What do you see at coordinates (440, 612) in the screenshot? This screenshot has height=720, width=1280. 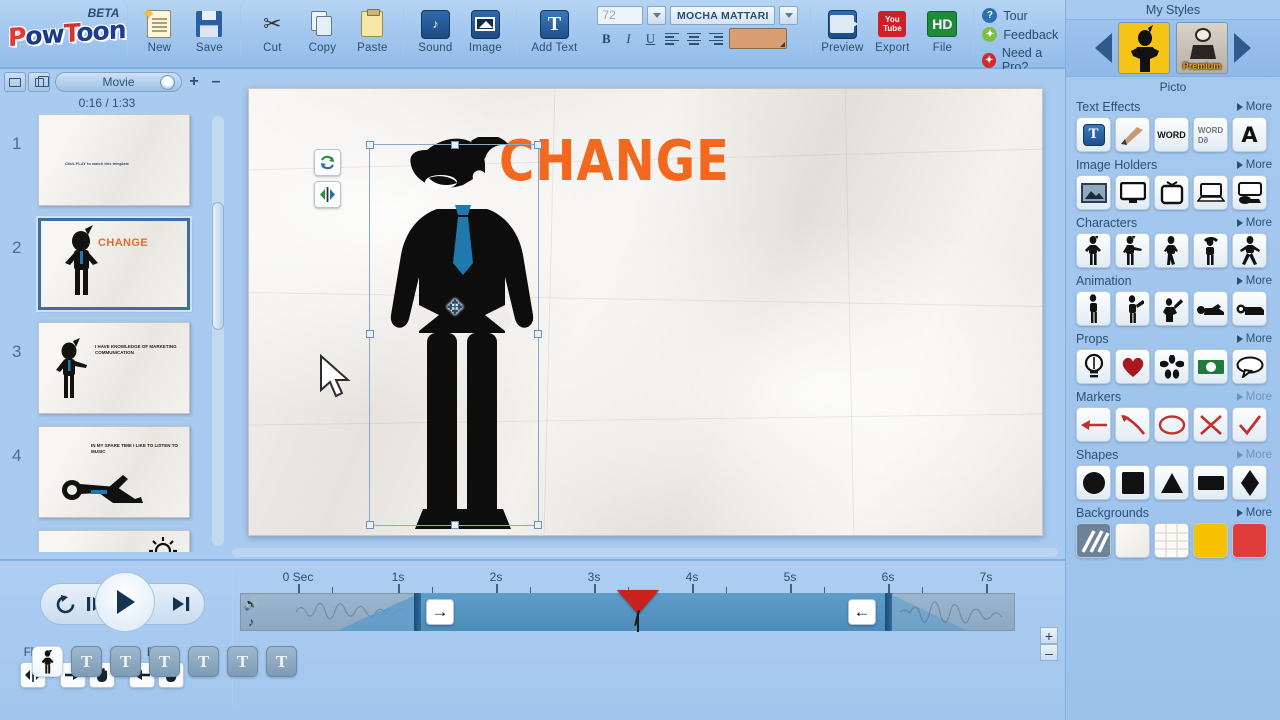 I see `clip-enter-button: →` at bounding box center [440, 612].